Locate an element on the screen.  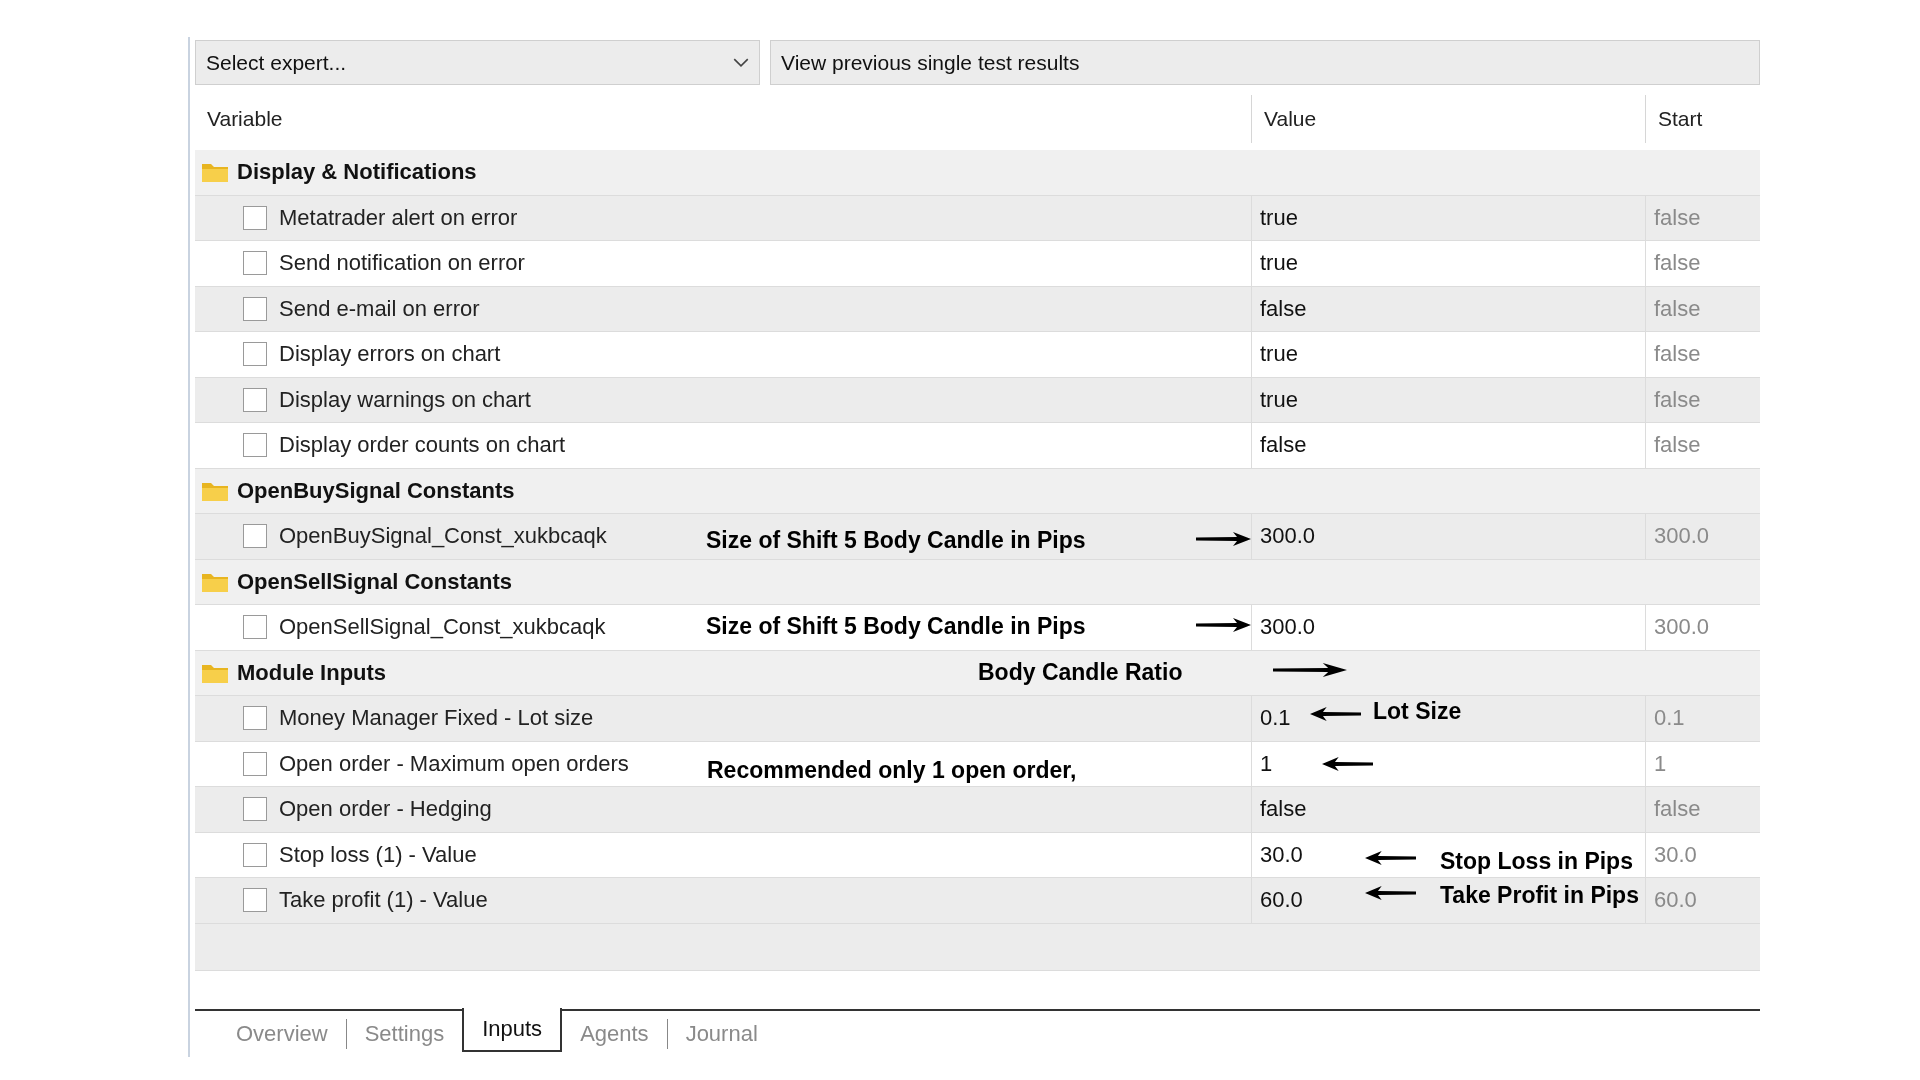
annotation-text: Lot Size is located at coordinates (1417, 711).